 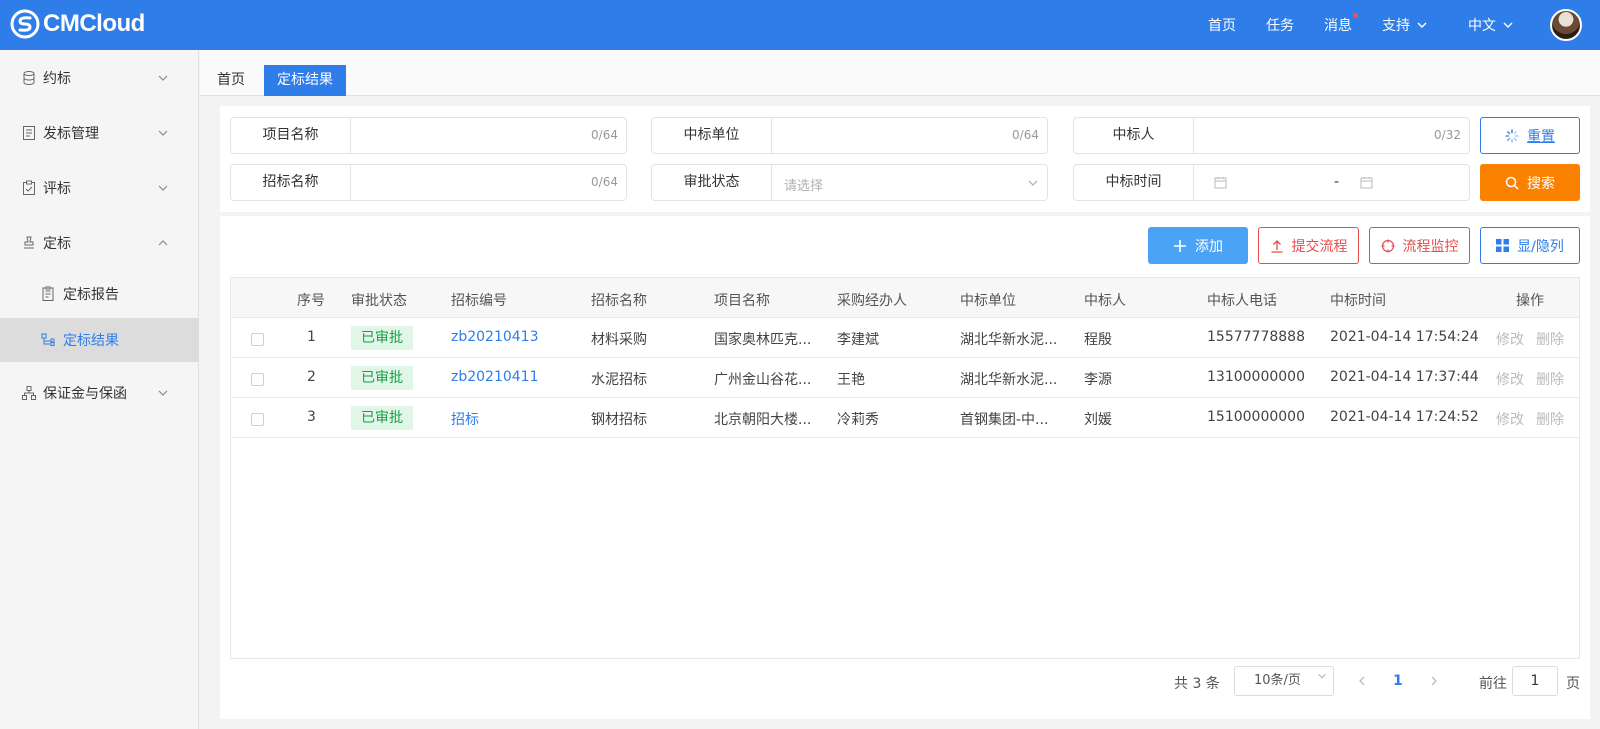 I want to click on sidebar-item-fabiao: 发标管理, so click(x=99, y=133).